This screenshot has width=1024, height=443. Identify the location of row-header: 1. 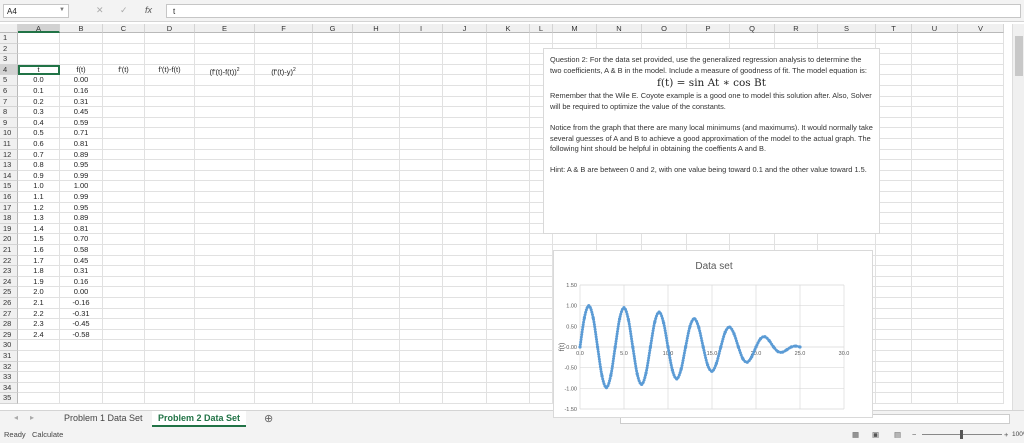
(9, 38).